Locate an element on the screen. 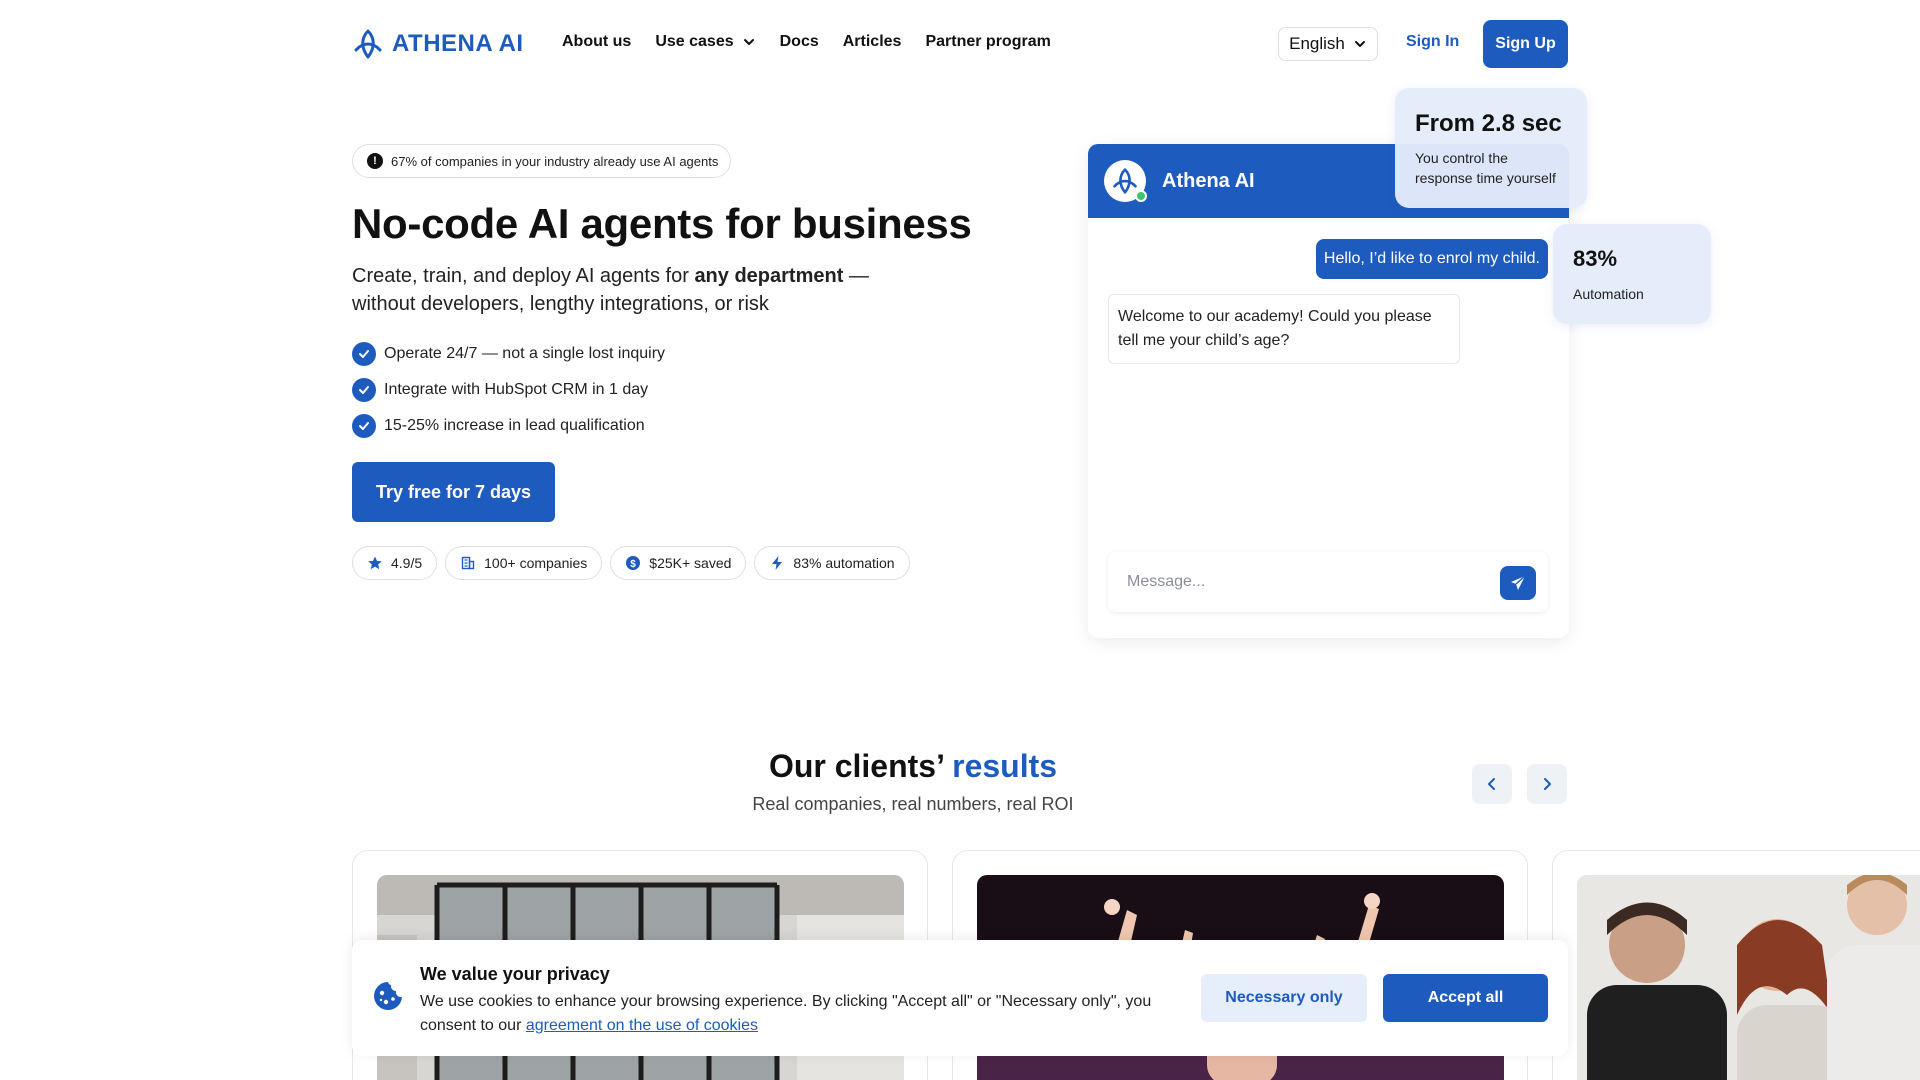 Image resolution: width=1920 pixels, height=1080 pixels. feature-text: Operate 24/7 — not a single lost inquiry is located at coordinates (525, 353).